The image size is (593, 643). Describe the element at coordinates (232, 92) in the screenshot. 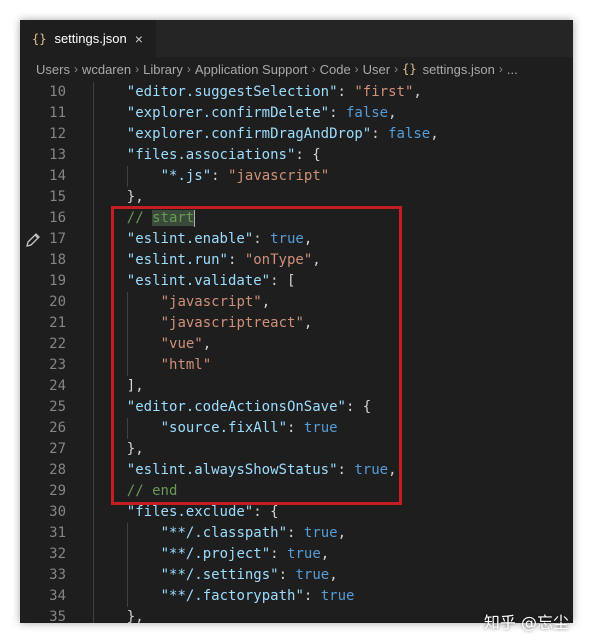

I see `json-key: "editor.suggestSelection"` at that location.